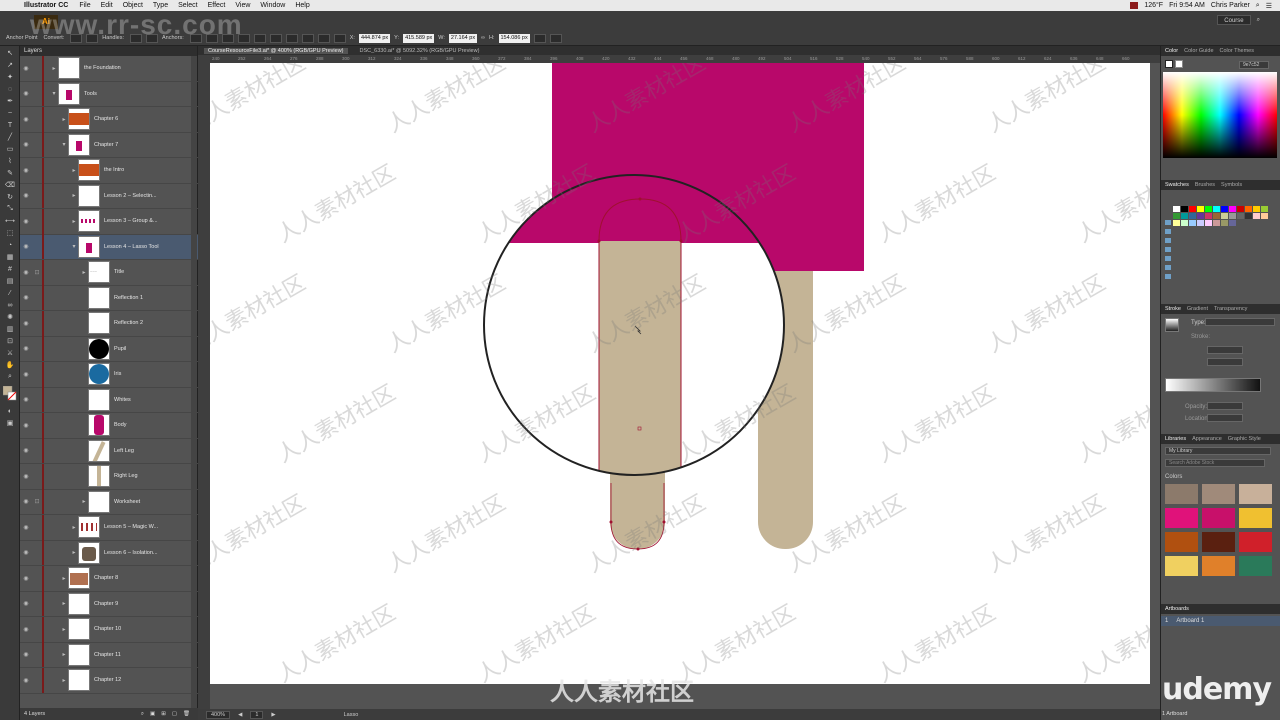 This screenshot has height=720, width=1280. Describe the element at coordinates (217, 5) in the screenshot. I see `menu-effect: Effect` at that location.